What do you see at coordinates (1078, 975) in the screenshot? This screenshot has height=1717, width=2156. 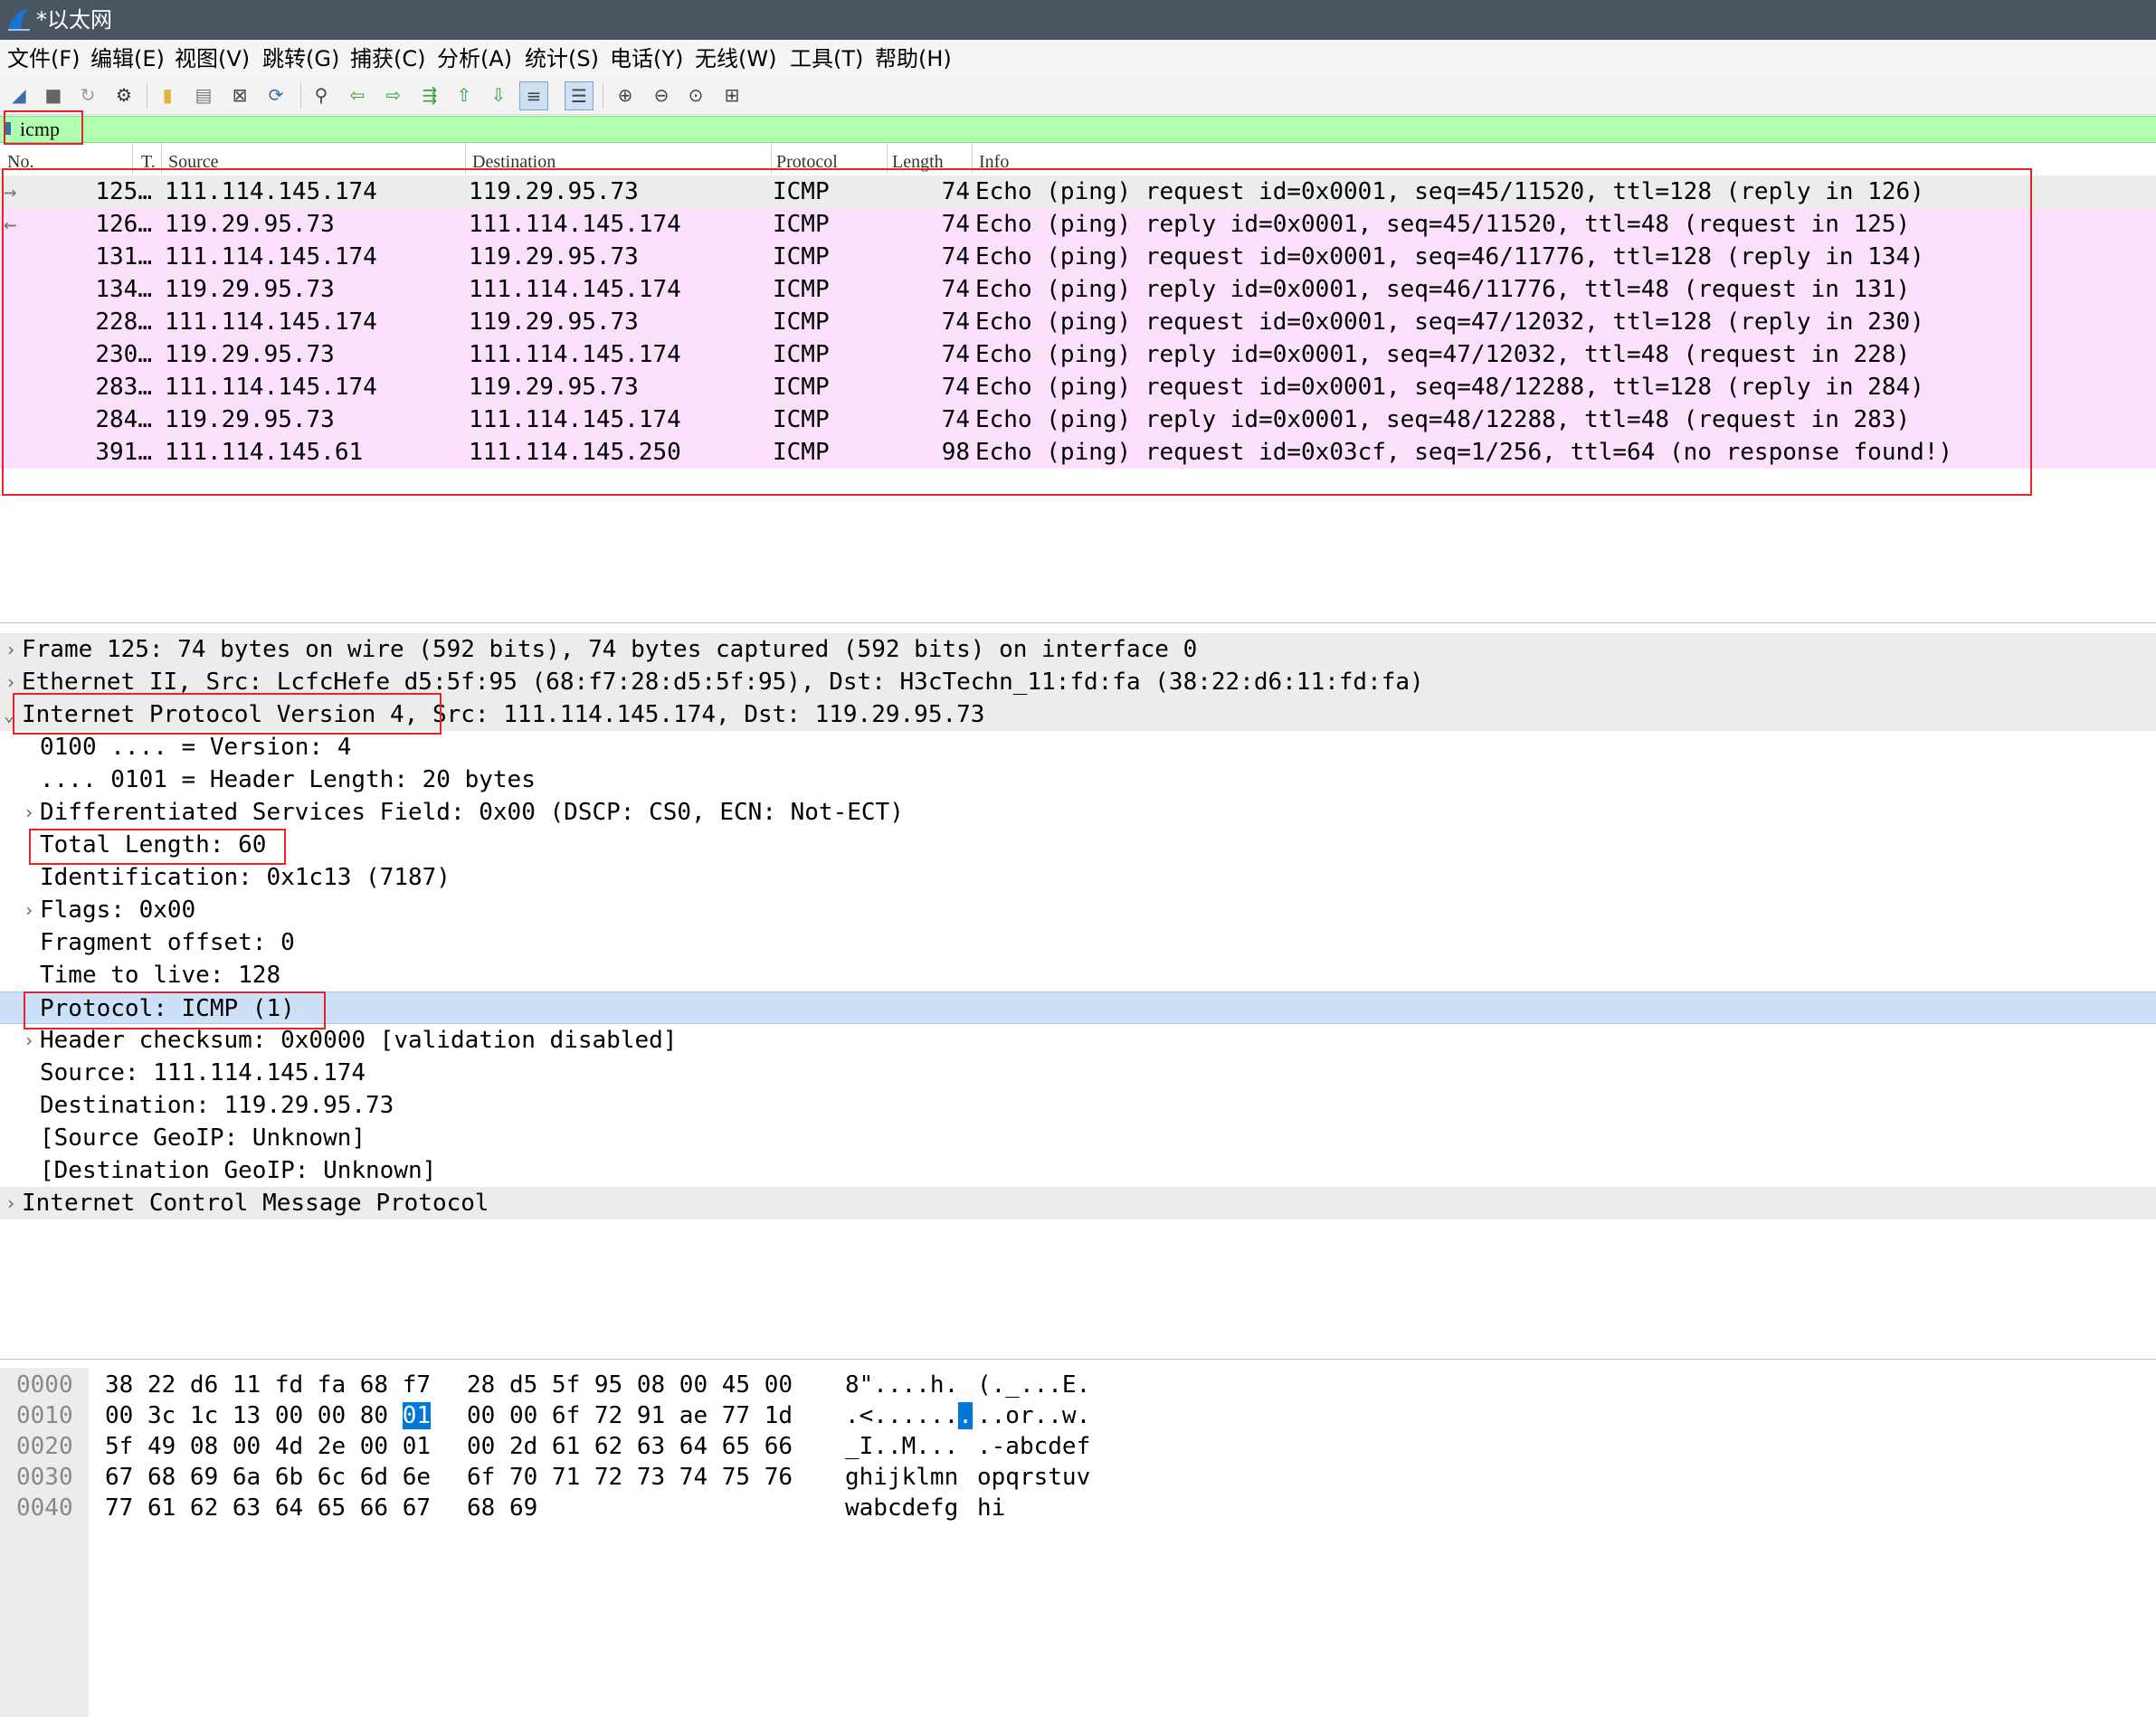 I see `detail-ip-ttl: Time to live: 128` at bounding box center [1078, 975].